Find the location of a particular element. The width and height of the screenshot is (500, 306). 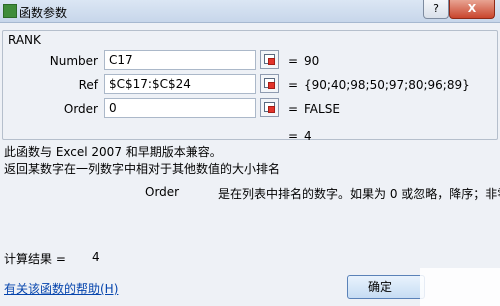

calc-result-label: 计算结果 = is located at coordinates (35, 259).